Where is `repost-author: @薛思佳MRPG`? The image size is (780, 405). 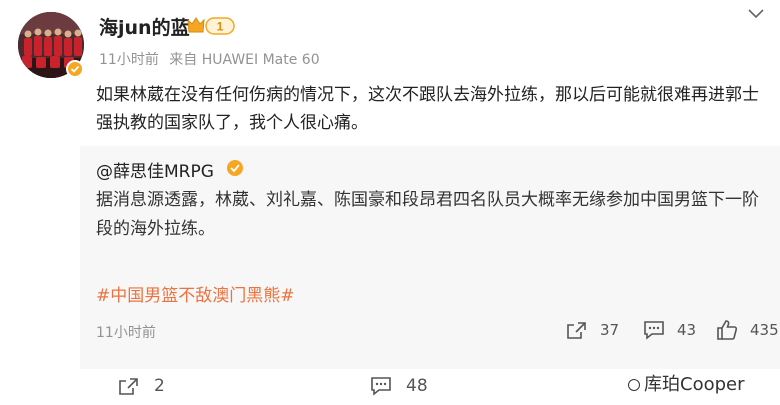 repost-author: @薛思佳MRPG is located at coordinates (155, 169).